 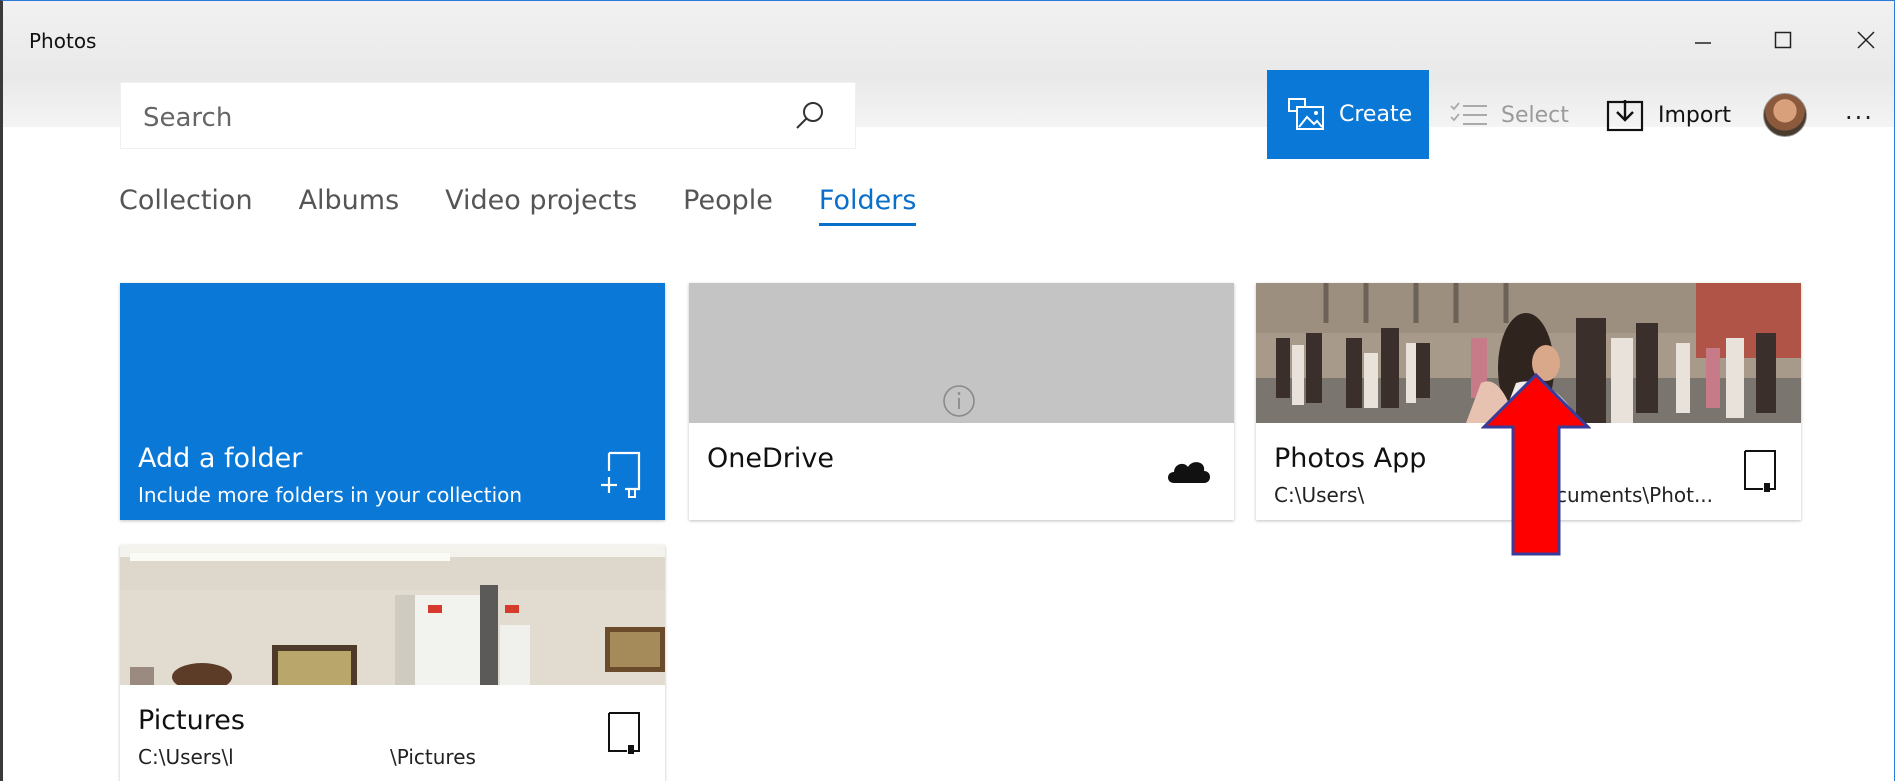 I want to click on tile-title: Photos App, so click(x=1350, y=458).